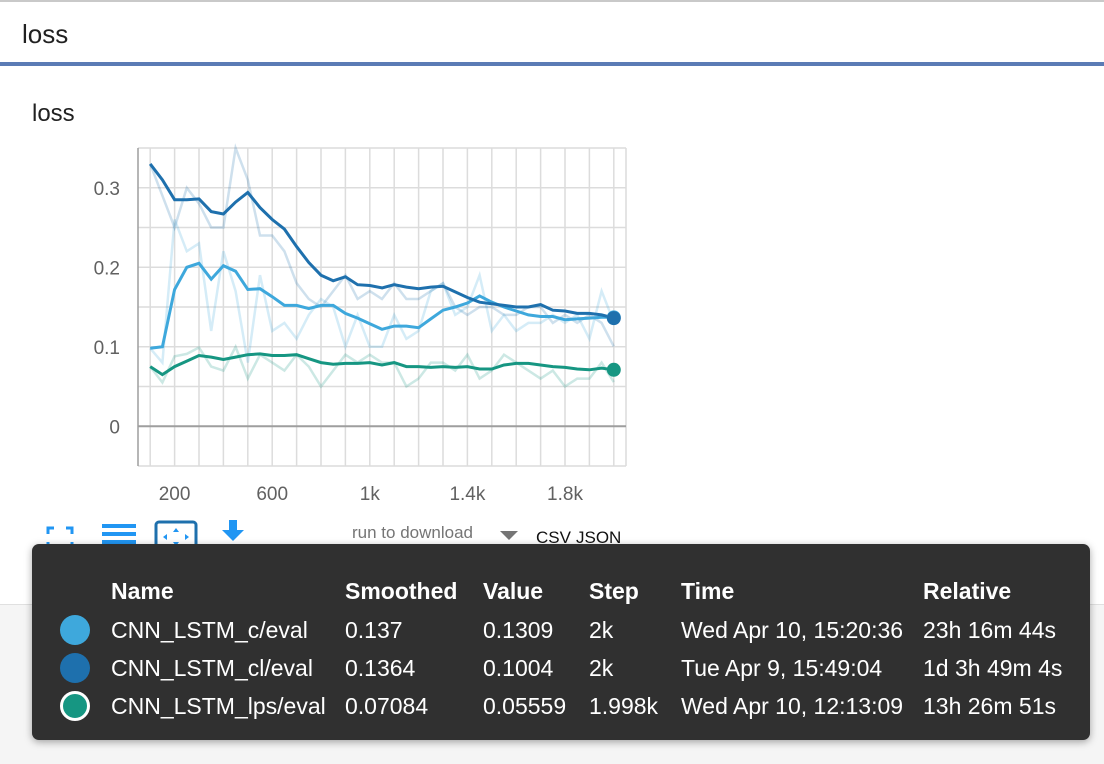  What do you see at coordinates (518, 668) in the screenshot?
I see `row-value: 0.1004` at bounding box center [518, 668].